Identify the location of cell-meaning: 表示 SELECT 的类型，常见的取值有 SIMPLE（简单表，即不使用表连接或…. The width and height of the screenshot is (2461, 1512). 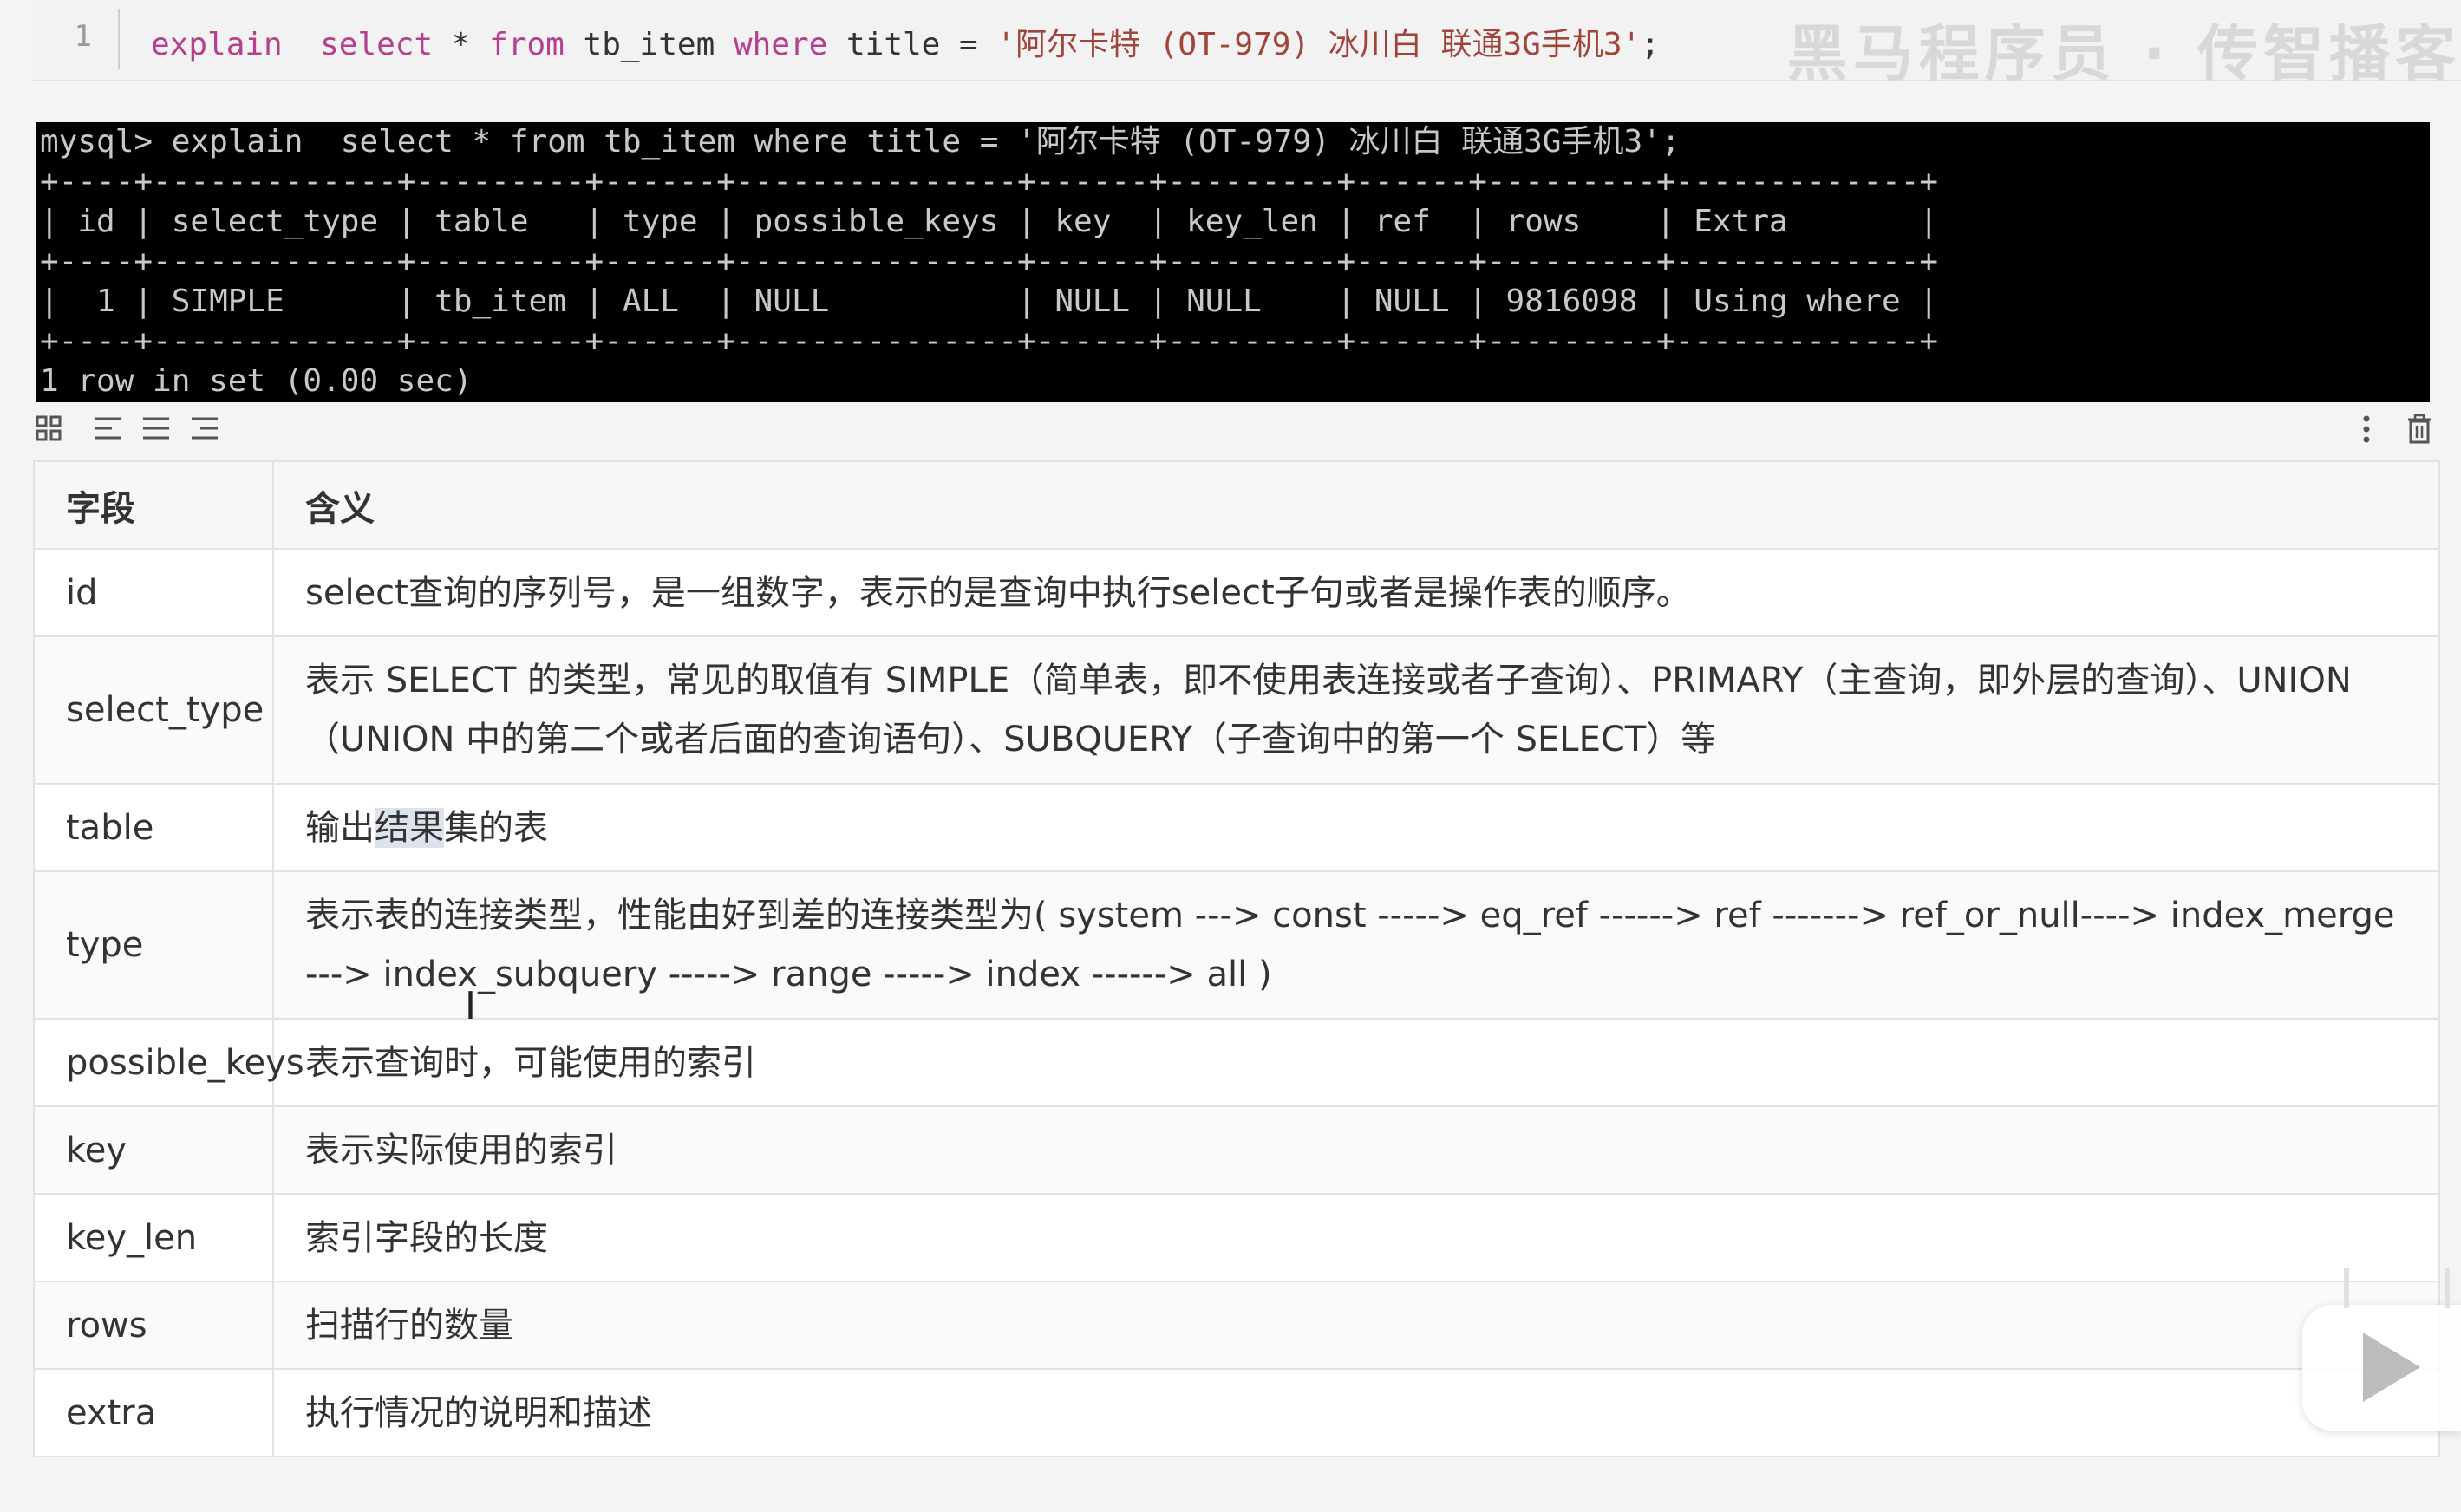
(1356, 710).